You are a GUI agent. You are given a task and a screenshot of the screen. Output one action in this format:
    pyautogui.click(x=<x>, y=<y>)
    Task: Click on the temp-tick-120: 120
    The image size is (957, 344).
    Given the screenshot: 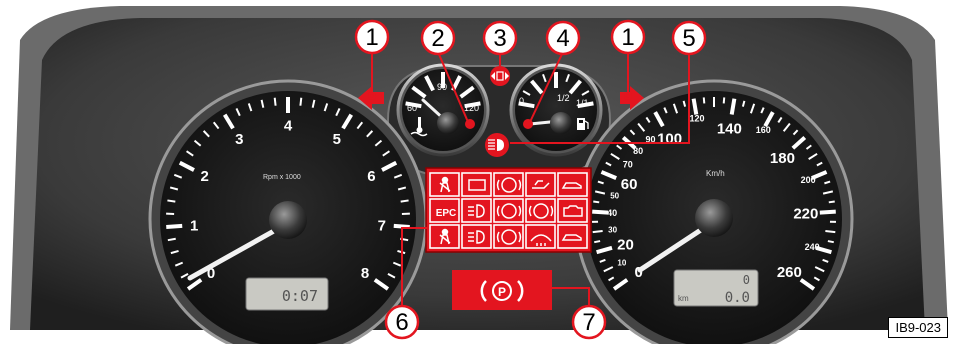 What is the action you would take?
    pyautogui.click(x=471, y=108)
    